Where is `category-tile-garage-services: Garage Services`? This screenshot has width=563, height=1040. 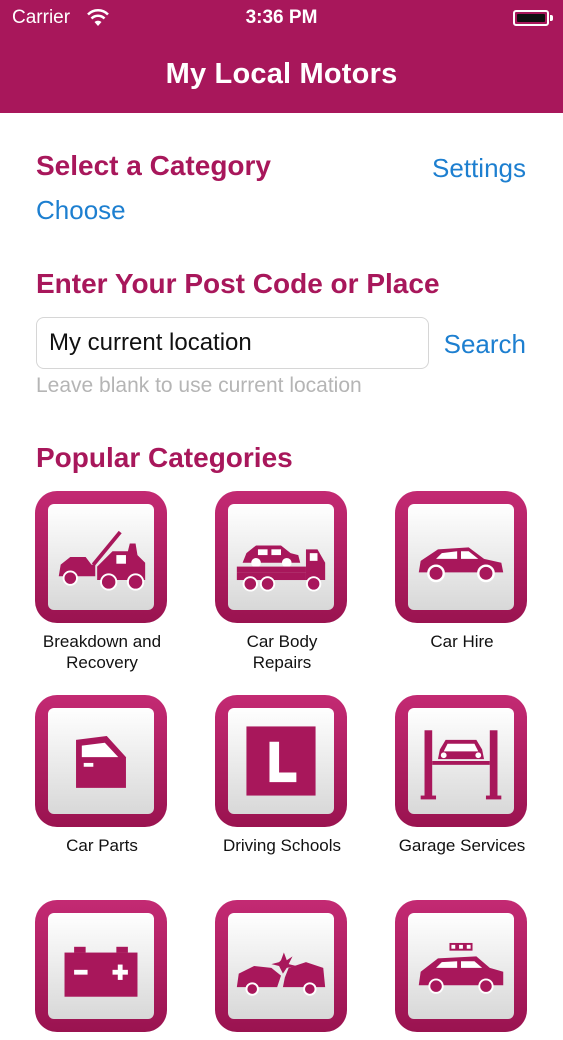 category-tile-garage-services: Garage Services is located at coordinates (462, 775).